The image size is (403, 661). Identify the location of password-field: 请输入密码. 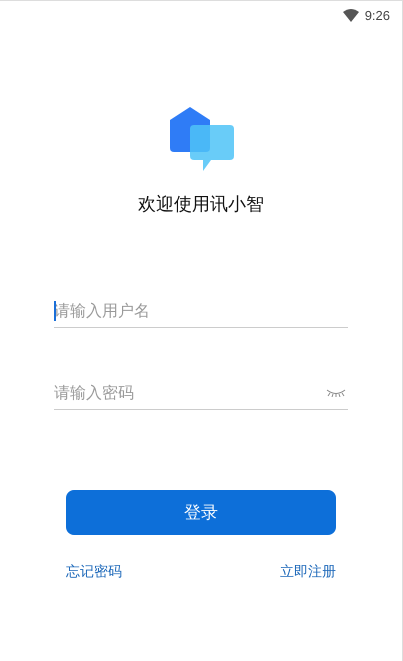
(201, 393).